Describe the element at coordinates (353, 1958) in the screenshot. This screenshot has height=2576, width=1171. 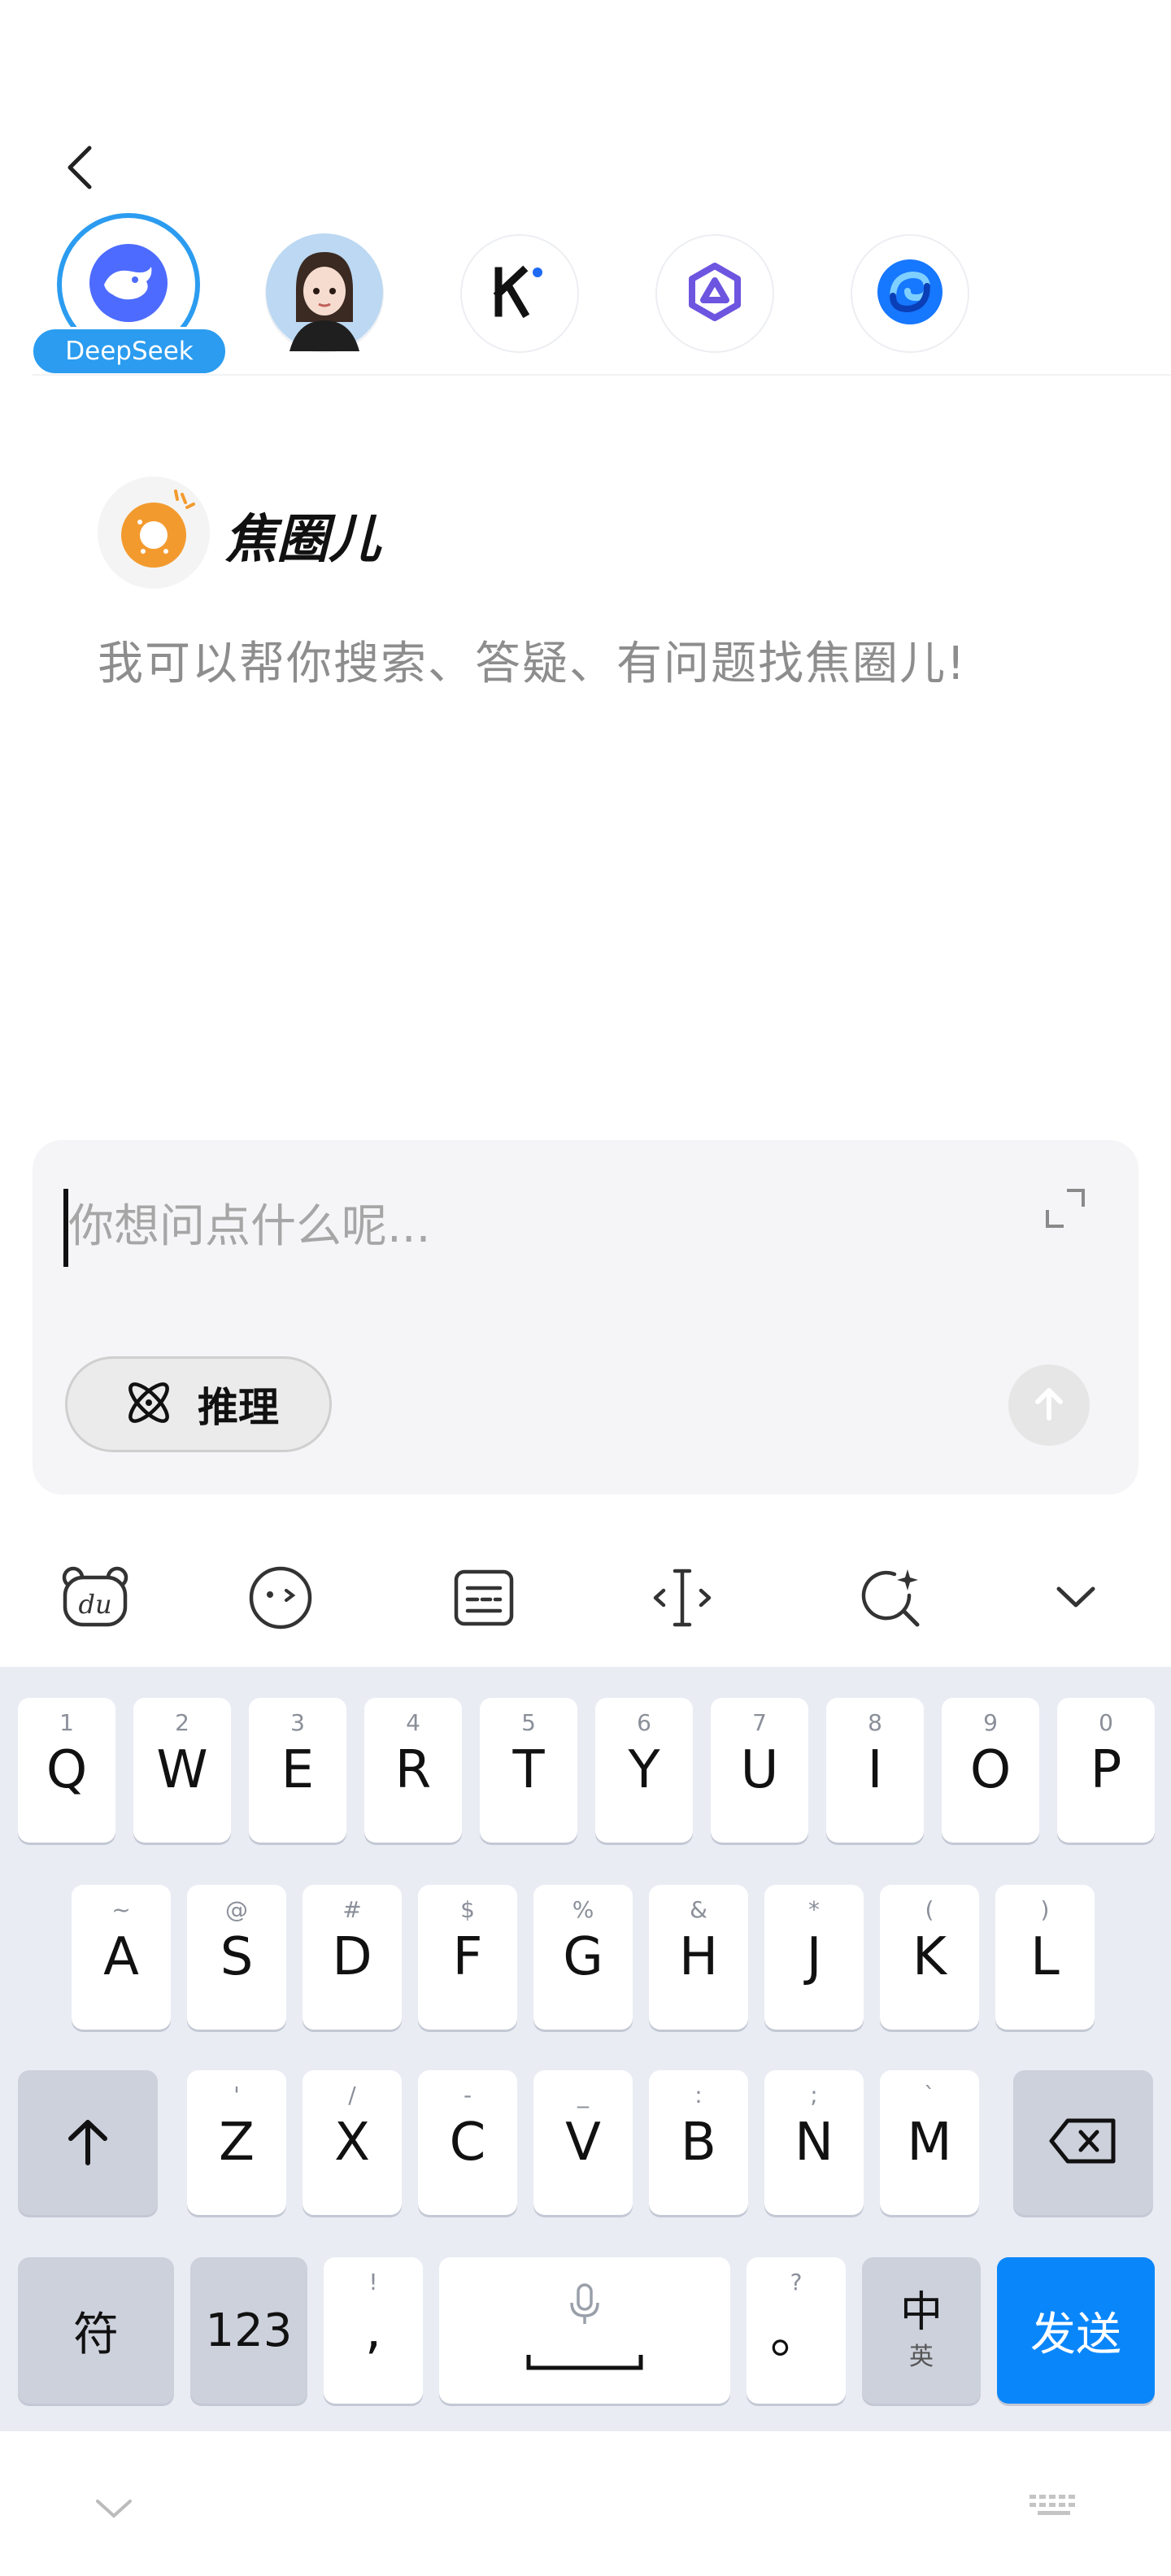
I see `key-d: # D` at that location.